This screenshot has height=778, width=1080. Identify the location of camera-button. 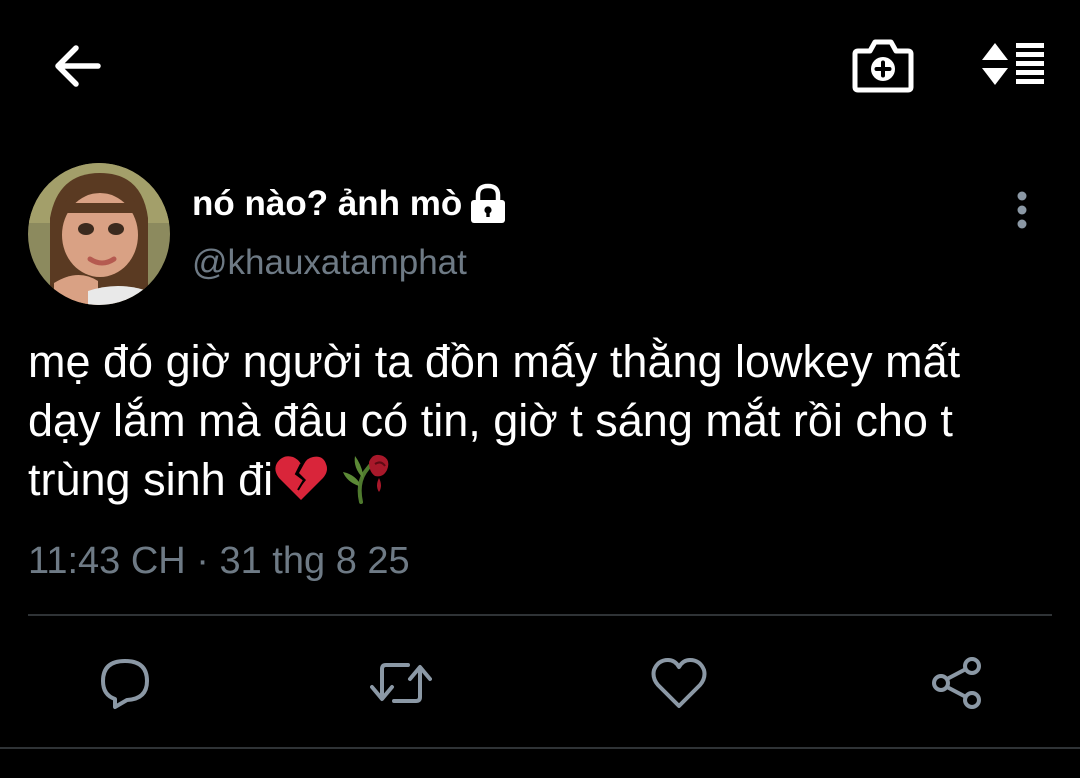
(883, 65).